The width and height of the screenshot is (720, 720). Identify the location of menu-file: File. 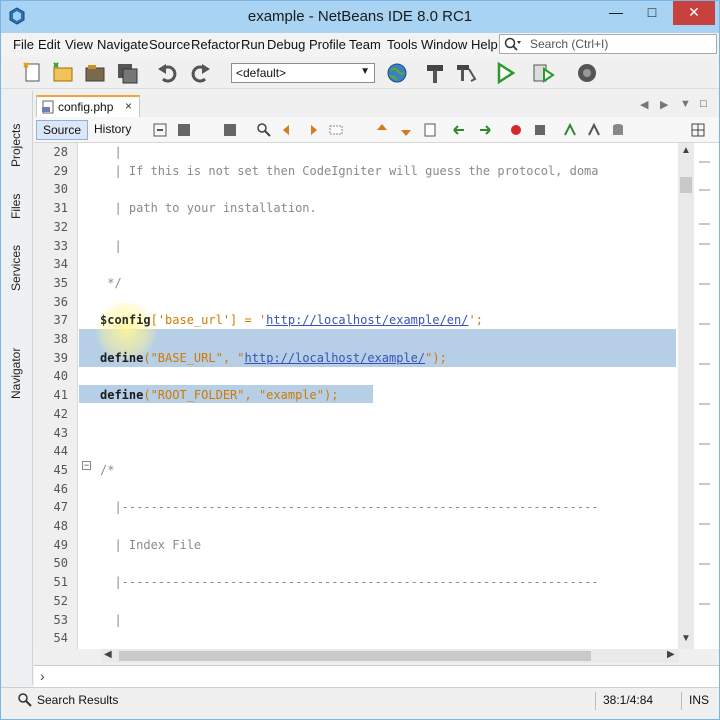
(23, 44).